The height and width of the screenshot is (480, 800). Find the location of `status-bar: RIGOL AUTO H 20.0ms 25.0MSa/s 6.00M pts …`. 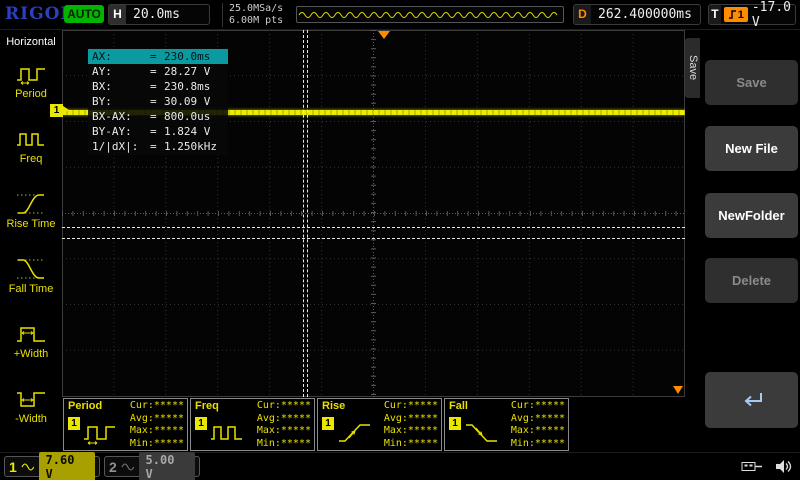

status-bar: RIGOL AUTO H 20.0ms 25.0MSa/s 6.00M pts … is located at coordinates (400, 15).